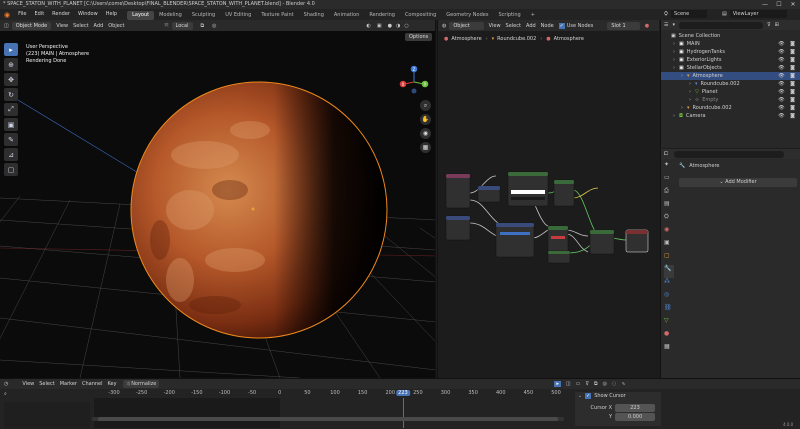 The height and width of the screenshot is (429, 800). Describe the element at coordinates (689, 14) in the screenshot. I see `scene-name: Scene` at that location.